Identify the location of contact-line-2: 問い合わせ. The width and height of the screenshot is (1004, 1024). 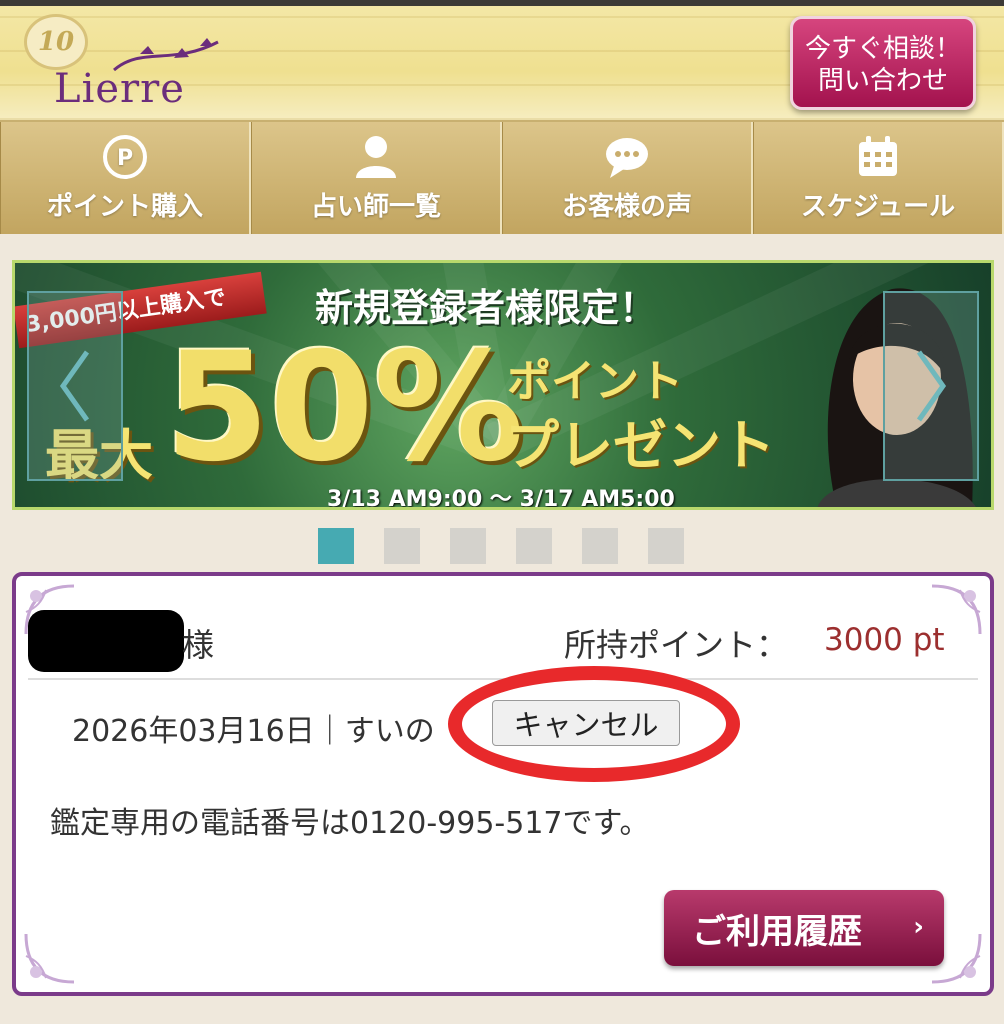
(882, 81).